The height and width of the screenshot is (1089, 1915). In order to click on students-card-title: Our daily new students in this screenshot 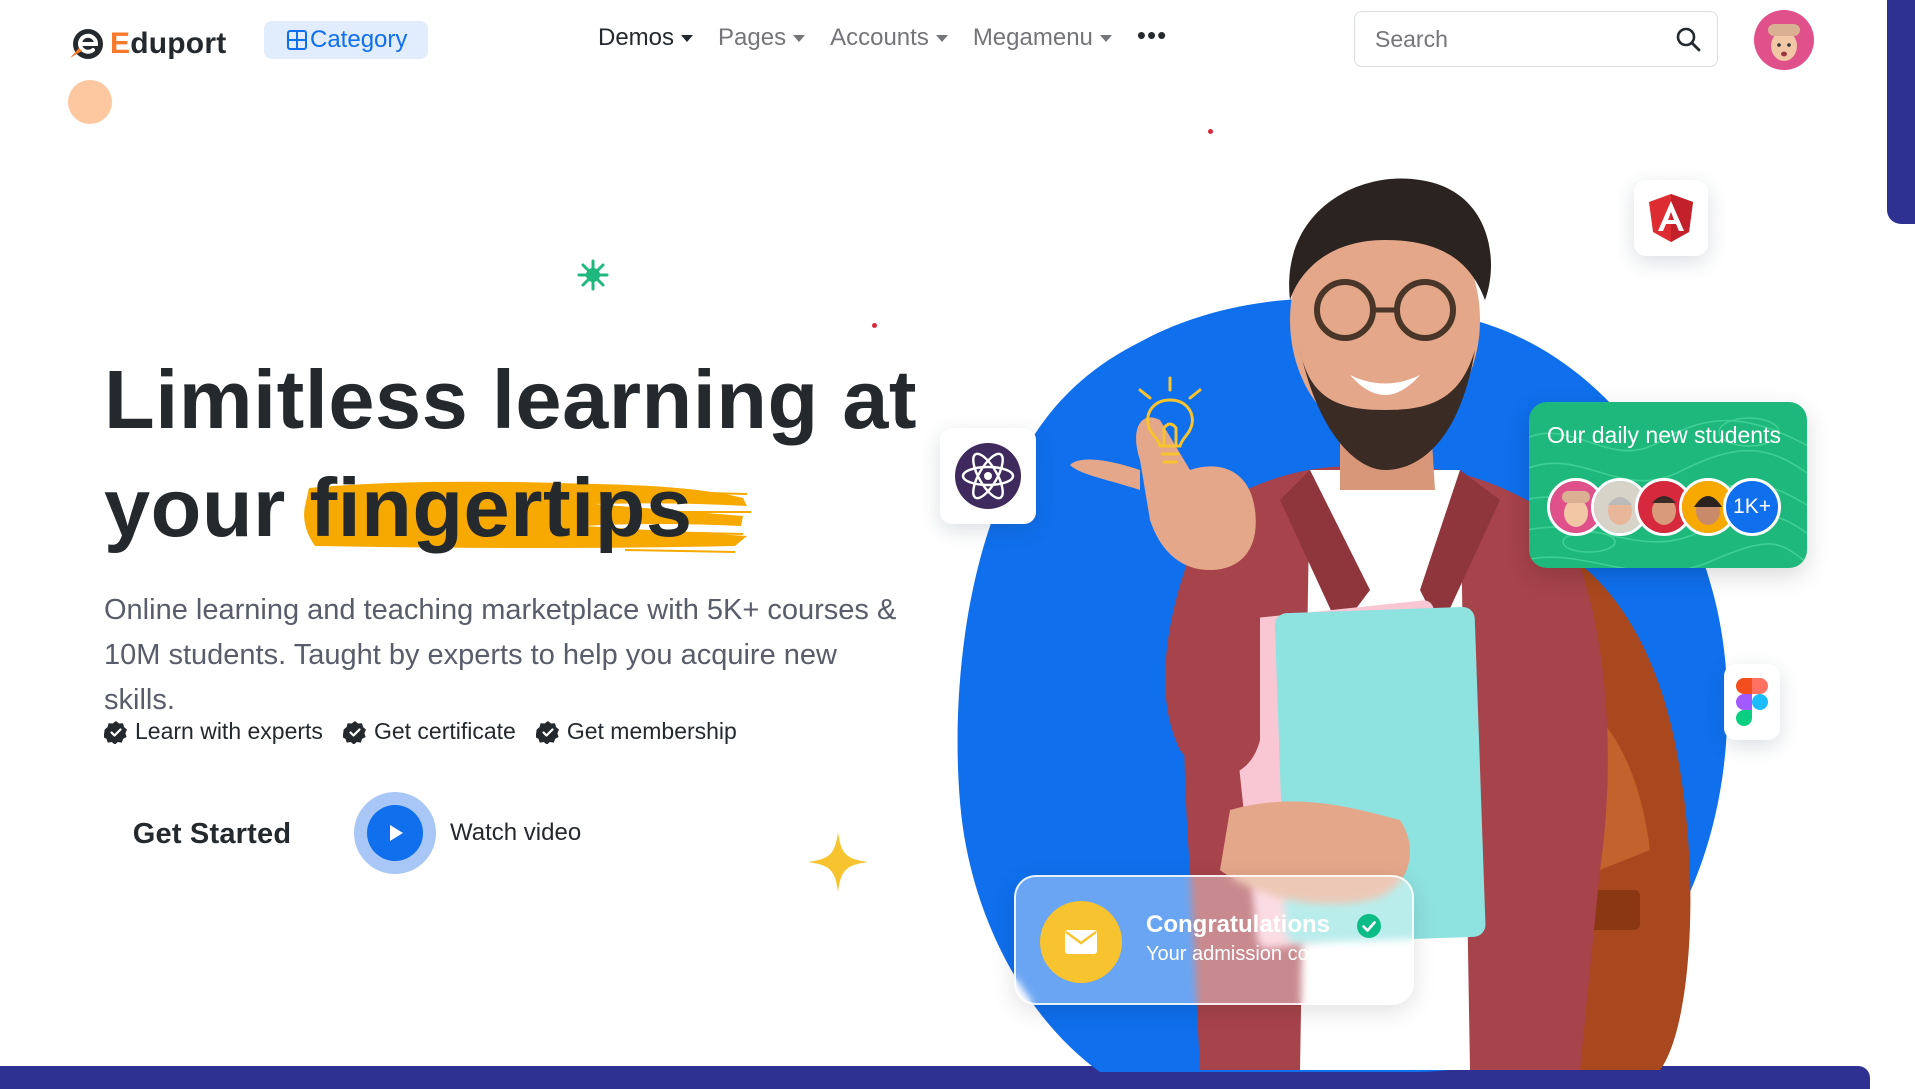, I will do `click(1664, 435)`.